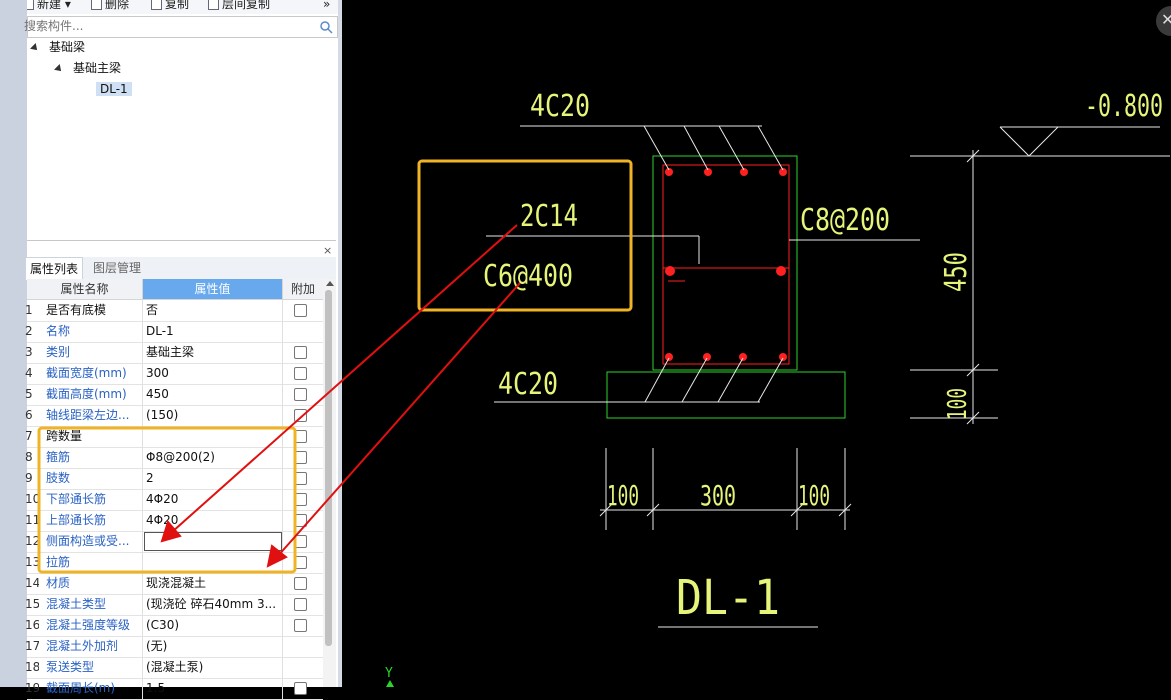  Describe the element at coordinates (330, 283) in the screenshot. I see `scroll-up-icon` at that location.